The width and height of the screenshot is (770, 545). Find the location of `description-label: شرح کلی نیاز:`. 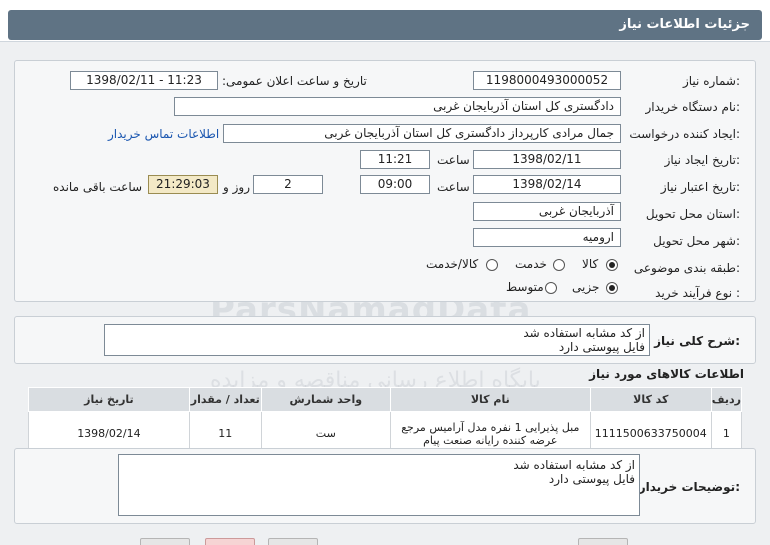

description-label: شرح کلی نیاز: is located at coordinates (697, 341).